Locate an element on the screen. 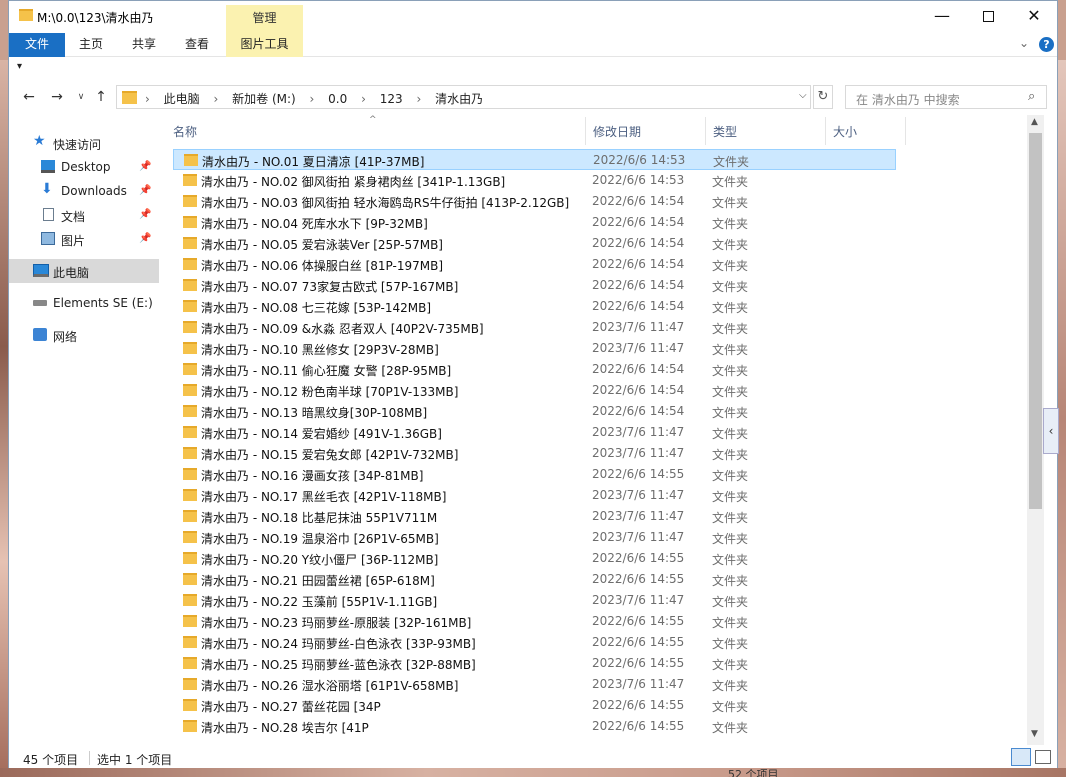 The width and height of the screenshot is (1066, 777). desktop-icon is located at coordinates (48, 166).